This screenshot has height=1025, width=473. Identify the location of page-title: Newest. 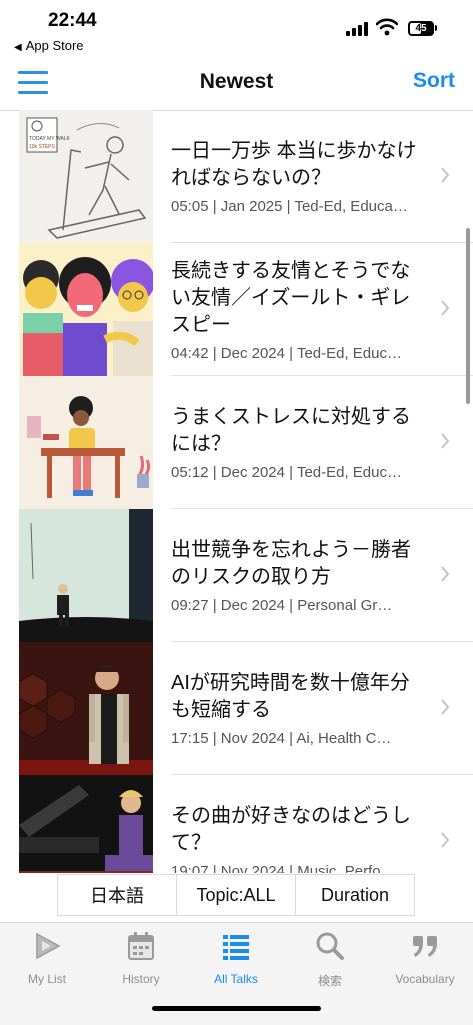
(236, 81).